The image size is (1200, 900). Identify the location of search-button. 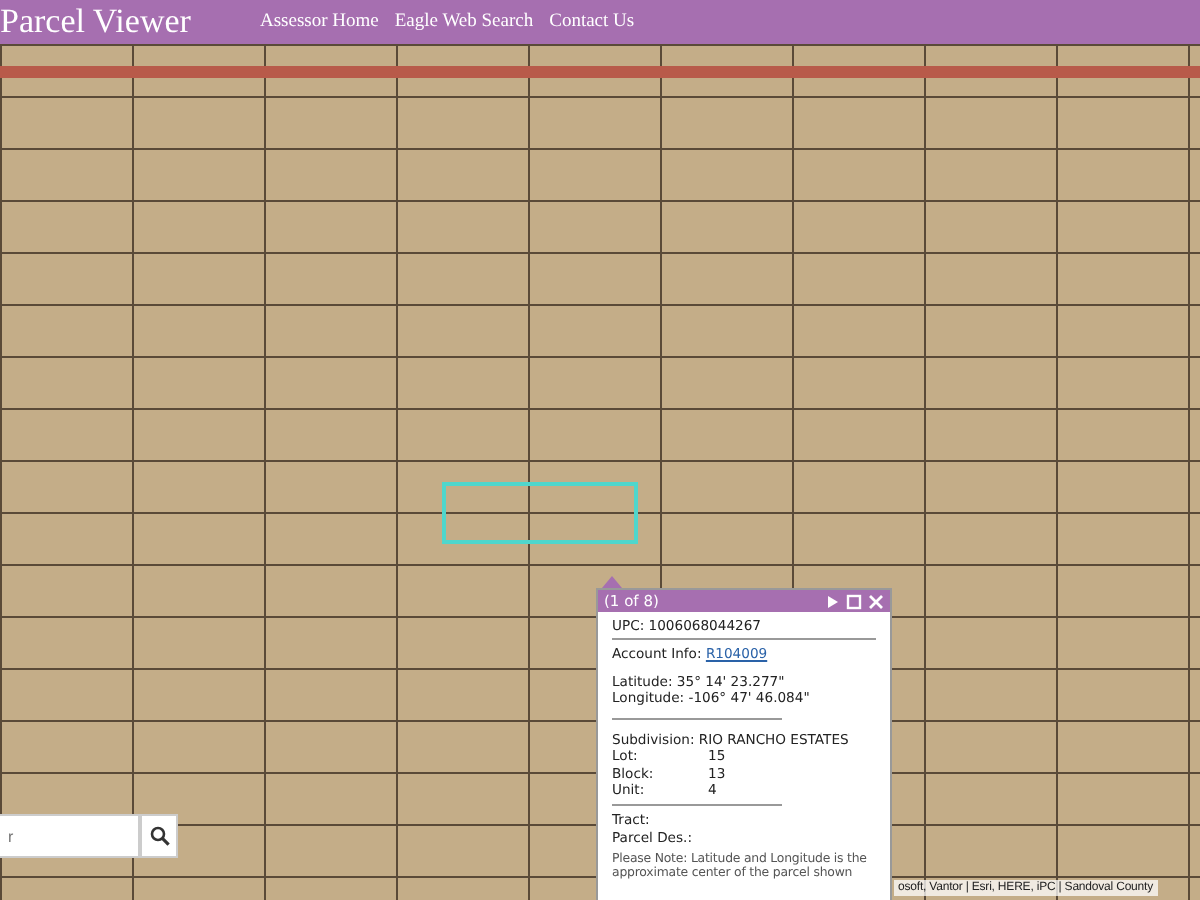
(159, 836).